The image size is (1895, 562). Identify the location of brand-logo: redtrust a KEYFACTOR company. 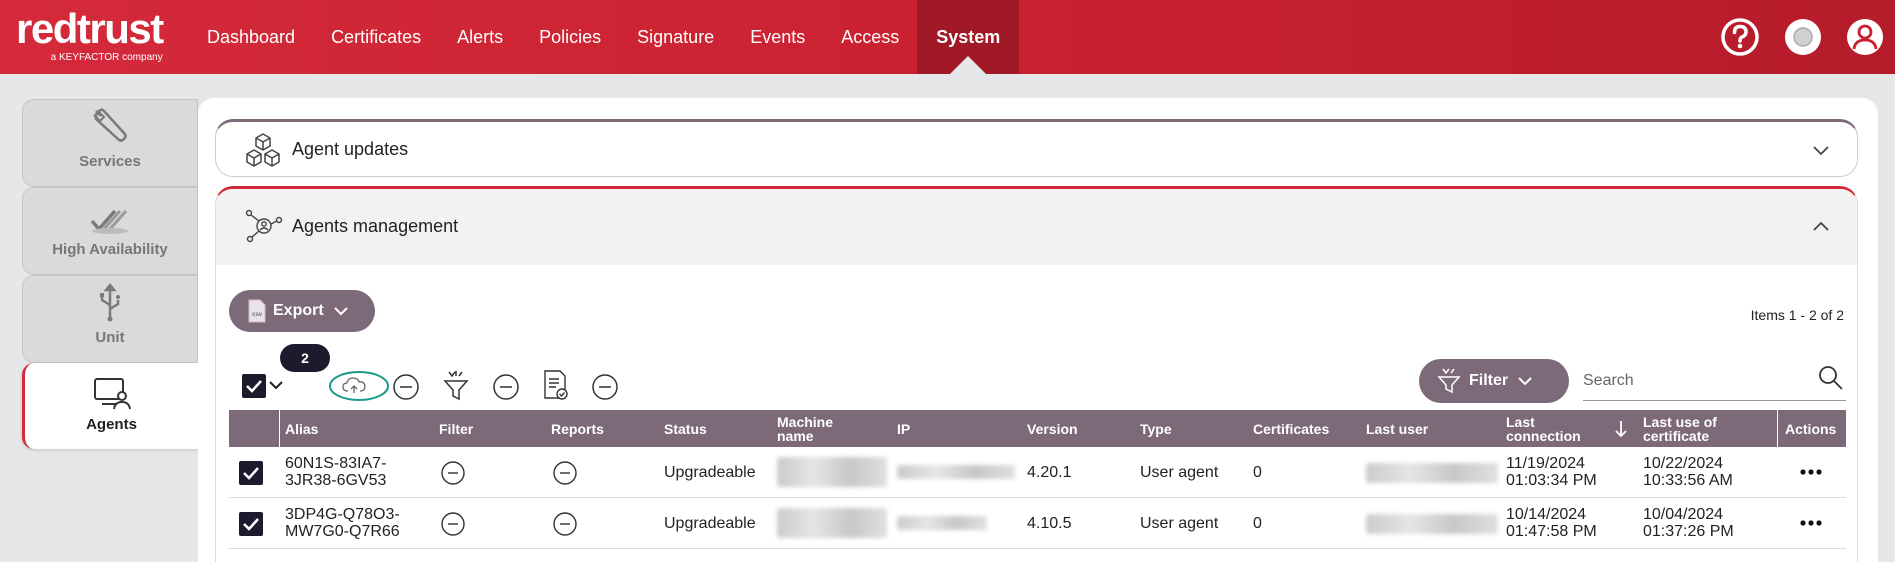
(90, 36).